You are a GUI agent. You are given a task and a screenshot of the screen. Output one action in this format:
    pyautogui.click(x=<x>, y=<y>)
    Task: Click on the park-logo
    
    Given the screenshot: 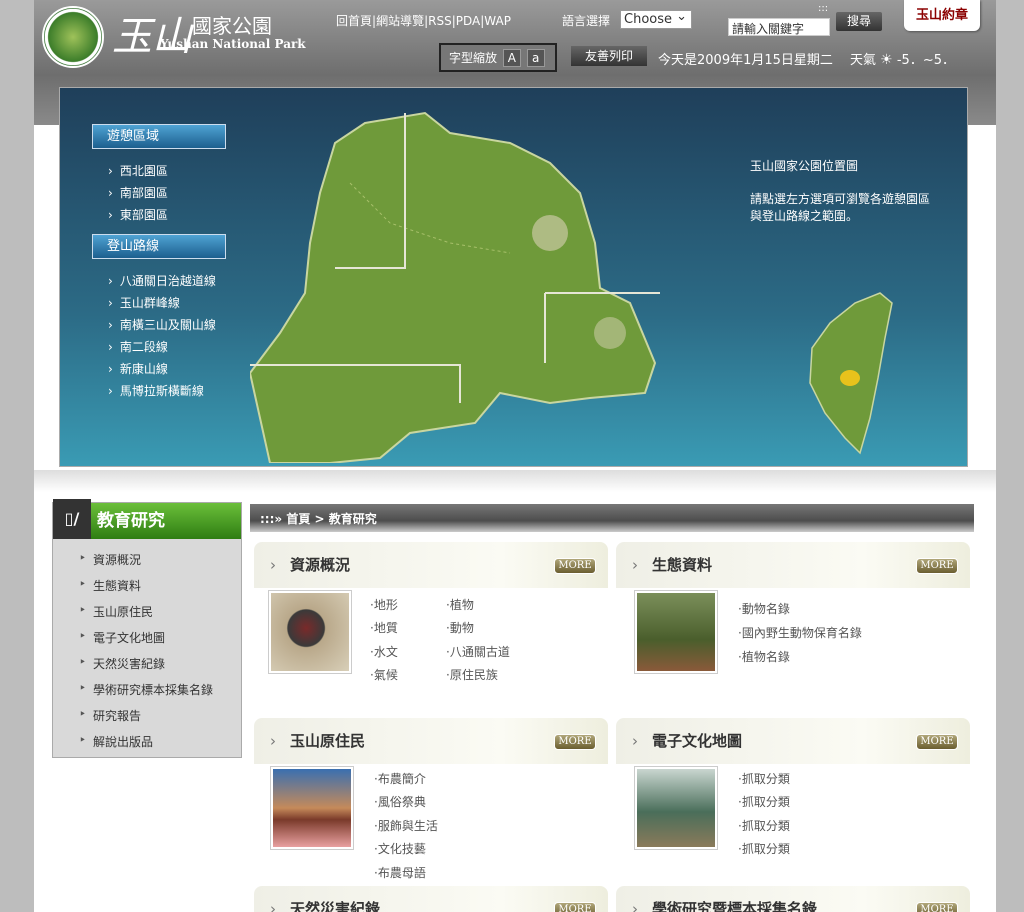 What is the action you would take?
    pyautogui.click(x=73, y=37)
    